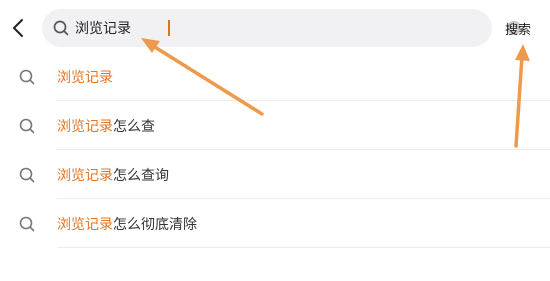 The height and width of the screenshot is (281, 550). Describe the element at coordinates (134, 127) in the screenshot. I see `suggestion-rest: 怎么查` at that location.